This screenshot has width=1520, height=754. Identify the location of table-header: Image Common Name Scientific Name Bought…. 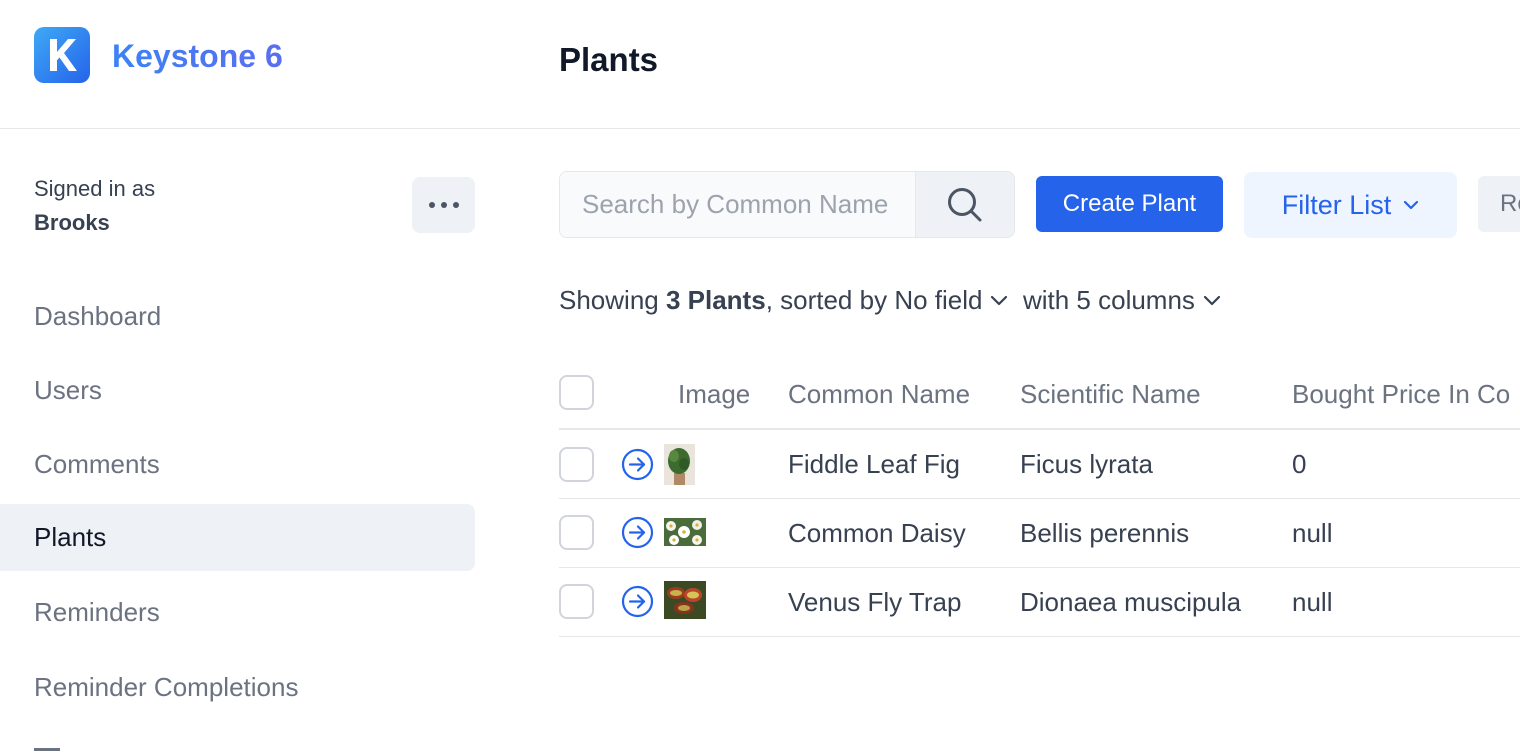
(1039, 394).